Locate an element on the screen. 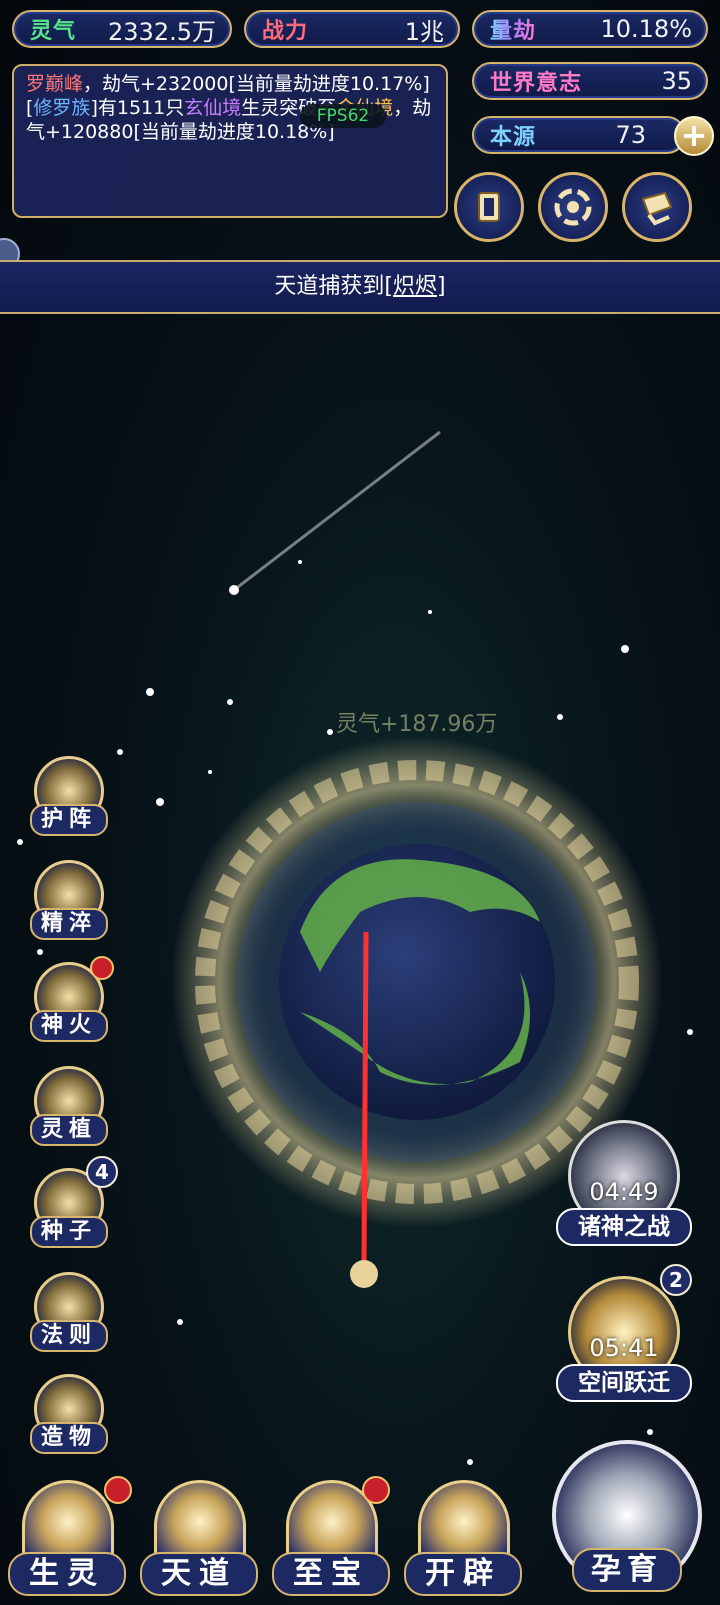  side-item-label: 灵植 is located at coordinates (69, 1130).